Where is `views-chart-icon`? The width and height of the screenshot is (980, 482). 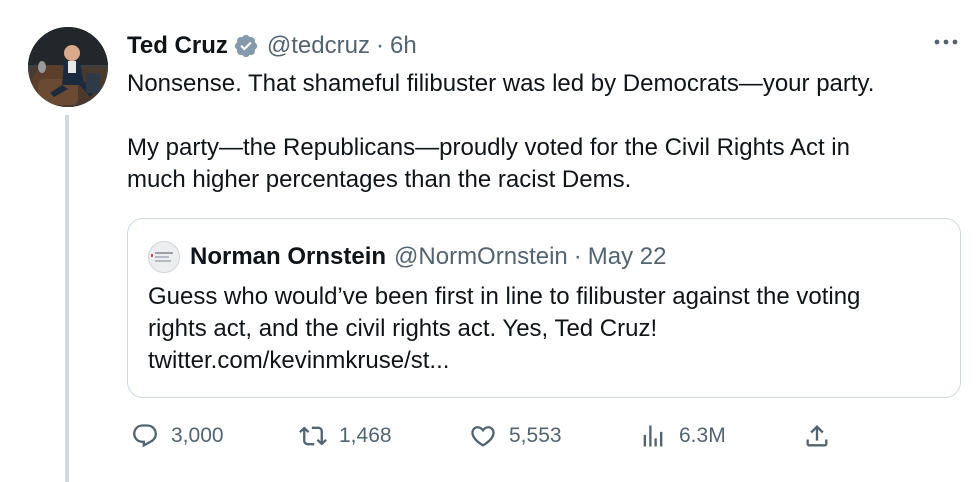 views-chart-icon is located at coordinates (653, 436).